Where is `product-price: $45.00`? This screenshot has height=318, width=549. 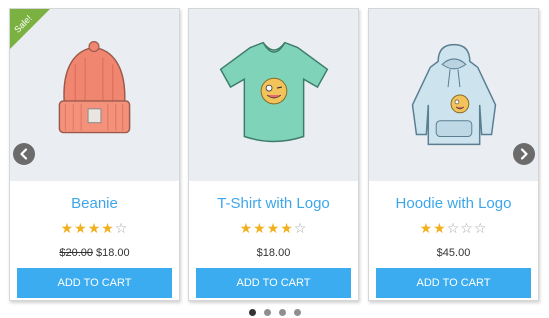 product-price: $45.00 is located at coordinates (453, 253).